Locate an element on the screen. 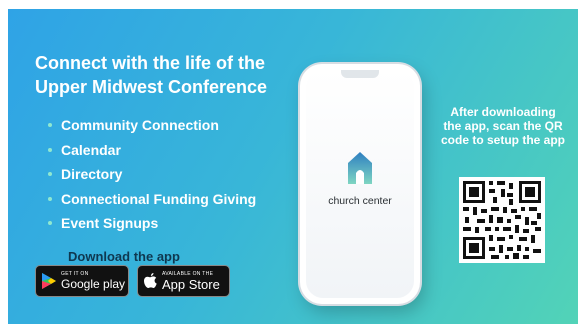  app-name: church center is located at coordinates (360, 201).